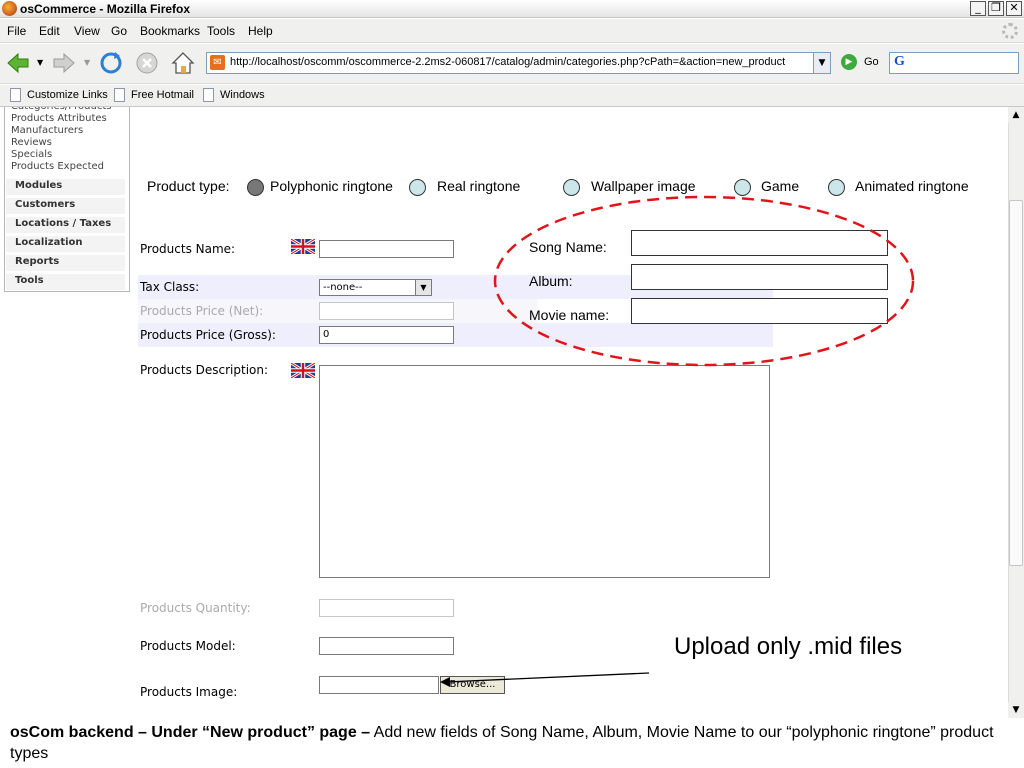  What do you see at coordinates (119, 31) in the screenshot?
I see `menu-go: Go` at bounding box center [119, 31].